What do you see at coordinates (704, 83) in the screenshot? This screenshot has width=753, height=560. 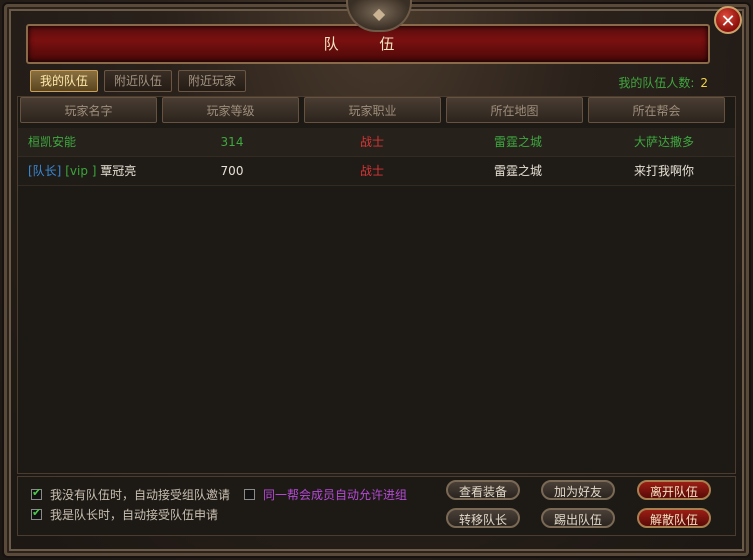 I see `team-count-value: 2` at bounding box center [704, 83].